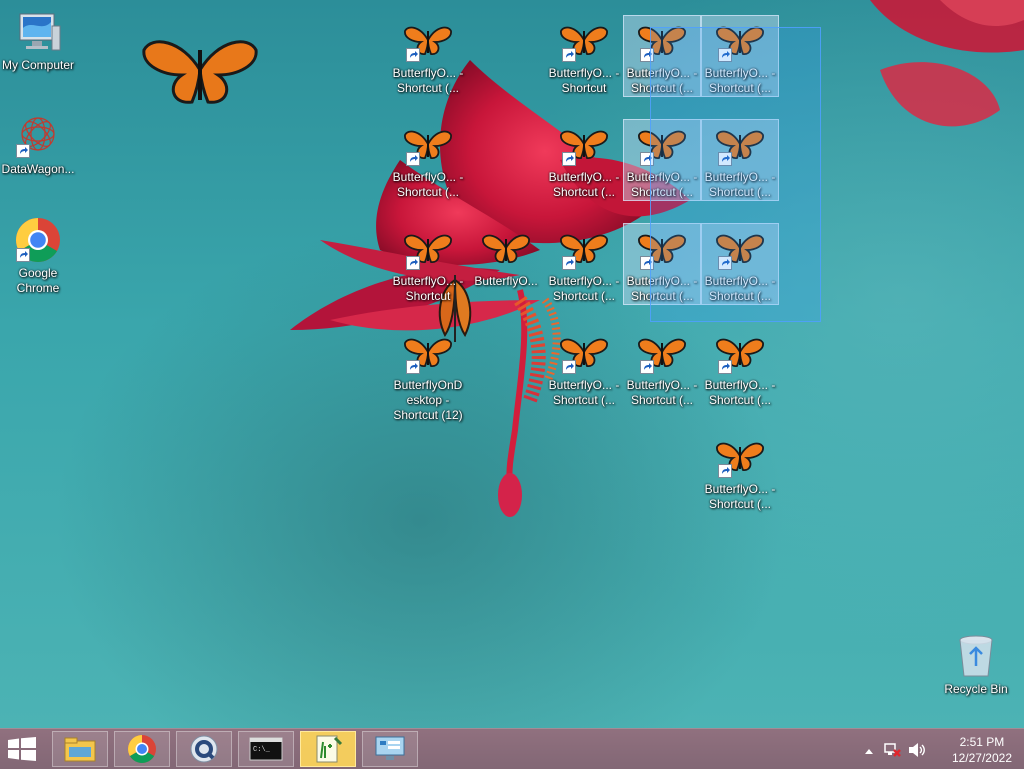 Image resolution: width=1024 pixels, height=769 pixels. What do you see at coordinates (38, 65) in the screenshot?
I see `icon-label: My Computer` at bounding box center [38, 65].